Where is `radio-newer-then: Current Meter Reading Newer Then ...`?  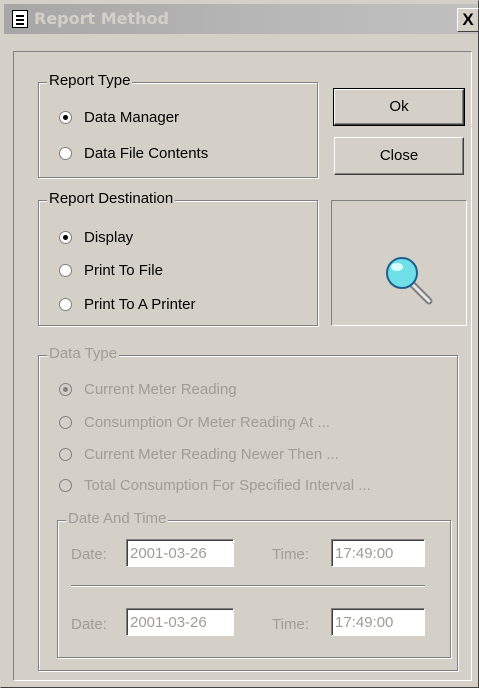 radio-newer-then: Current Meter Reading Newer Then ... is located at coordinates (199, 454).